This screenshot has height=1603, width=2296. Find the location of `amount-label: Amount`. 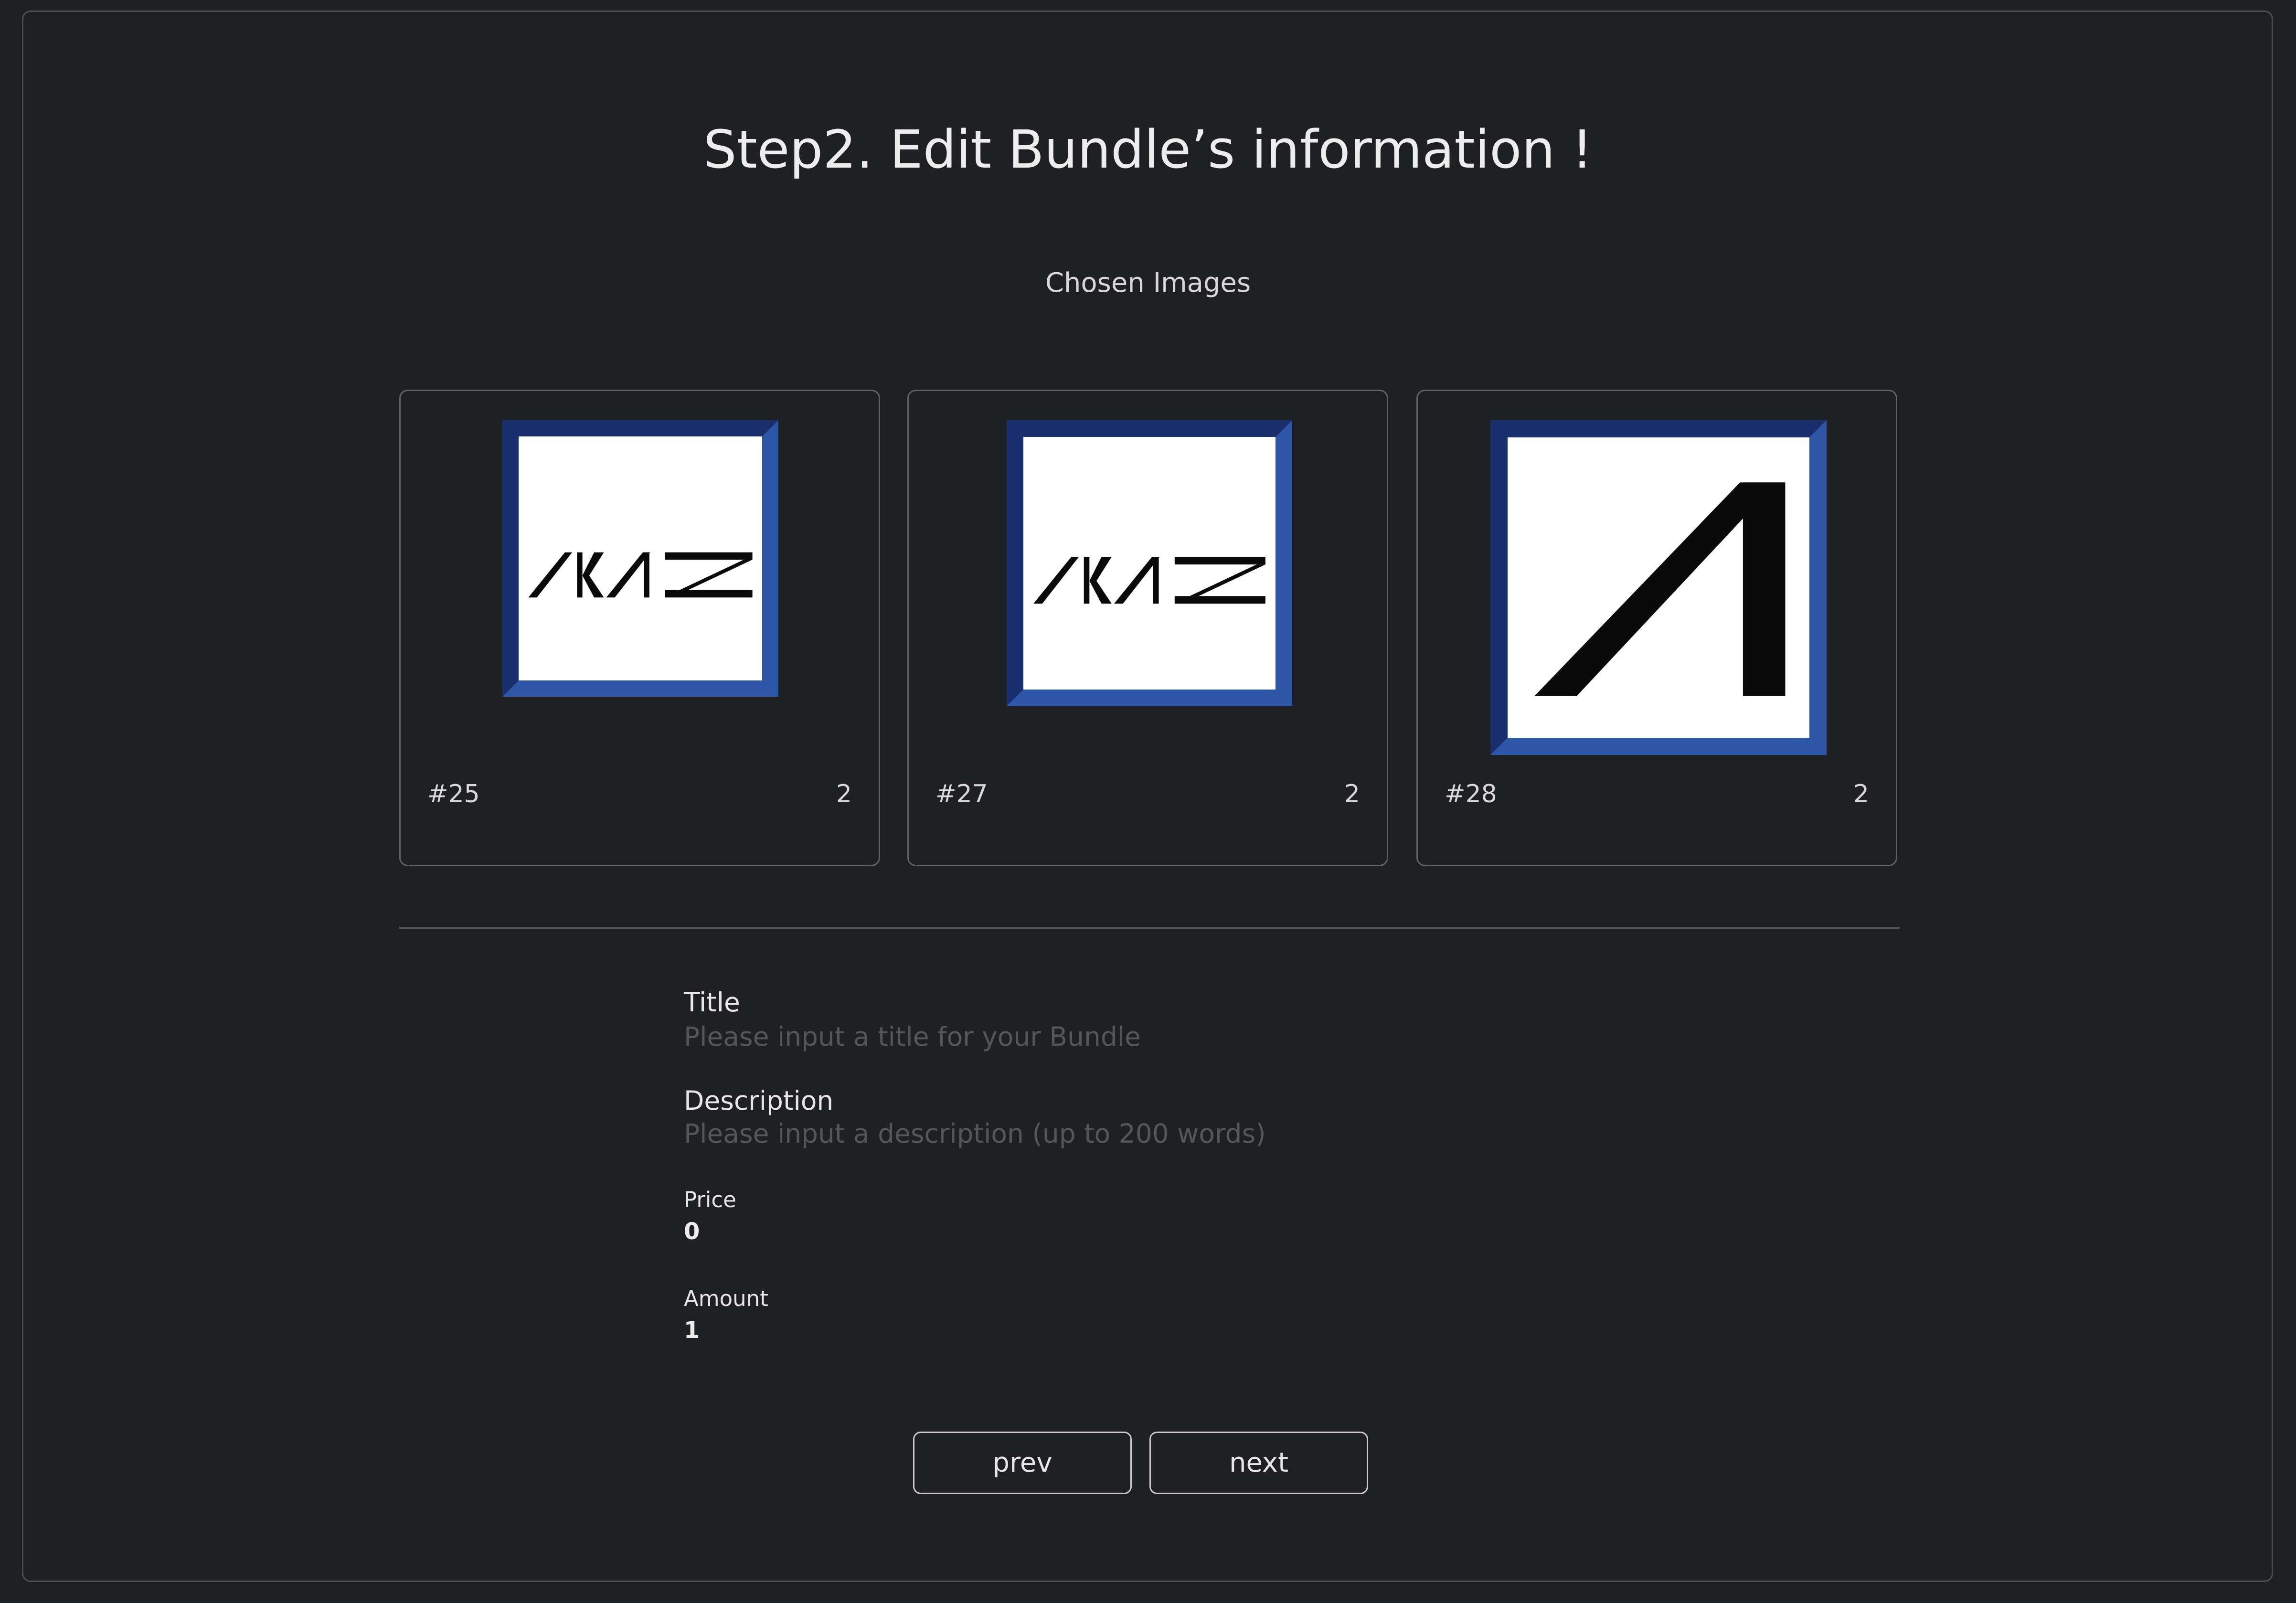

amount-label: Amount is located at coordinates (726, 1298).